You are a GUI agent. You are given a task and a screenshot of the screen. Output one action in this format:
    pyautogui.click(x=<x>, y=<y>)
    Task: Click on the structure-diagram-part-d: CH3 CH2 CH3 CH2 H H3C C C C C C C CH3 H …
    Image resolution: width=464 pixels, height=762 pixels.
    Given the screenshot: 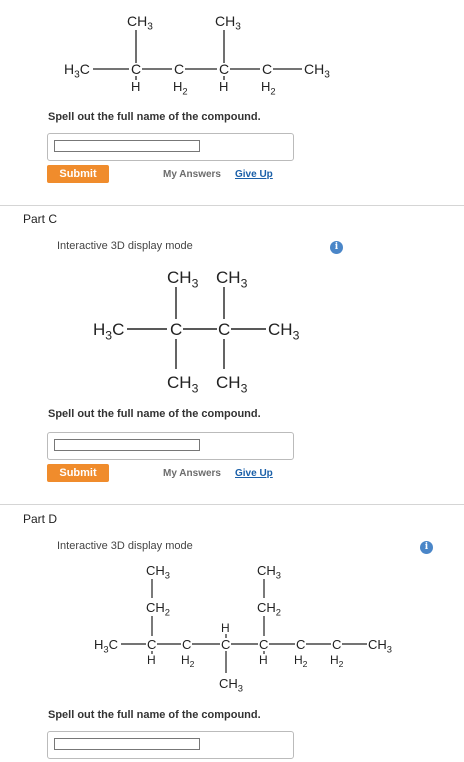 What is the action you would take?
    pyautogui.click(x=243, y=628)
    